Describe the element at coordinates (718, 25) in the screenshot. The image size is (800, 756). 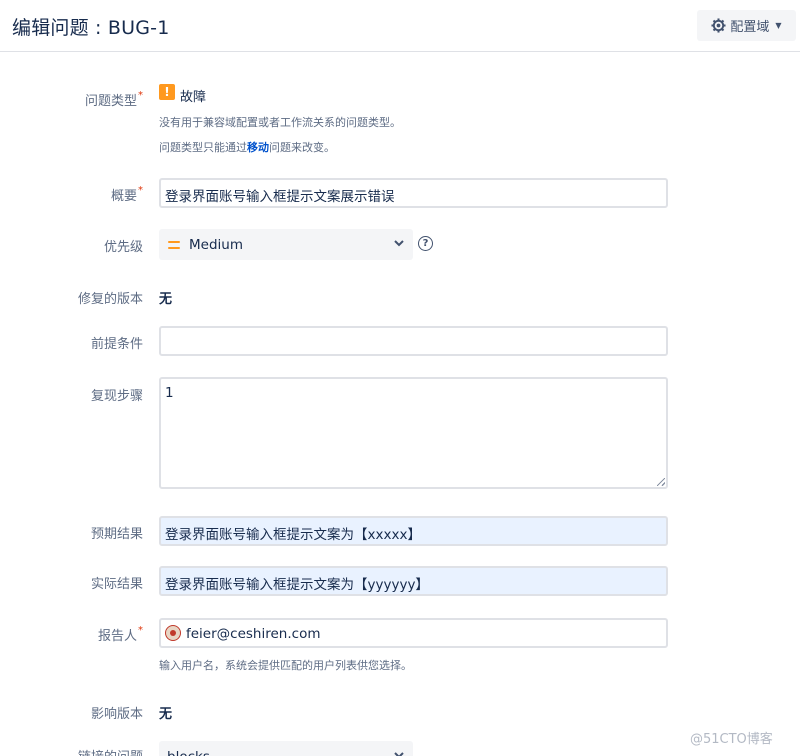
I see `gear-icon` at that location.